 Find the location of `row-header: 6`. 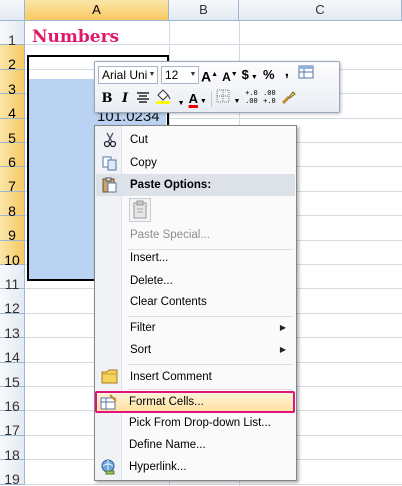

row-header: 6 is located at coordinates (12, 156).